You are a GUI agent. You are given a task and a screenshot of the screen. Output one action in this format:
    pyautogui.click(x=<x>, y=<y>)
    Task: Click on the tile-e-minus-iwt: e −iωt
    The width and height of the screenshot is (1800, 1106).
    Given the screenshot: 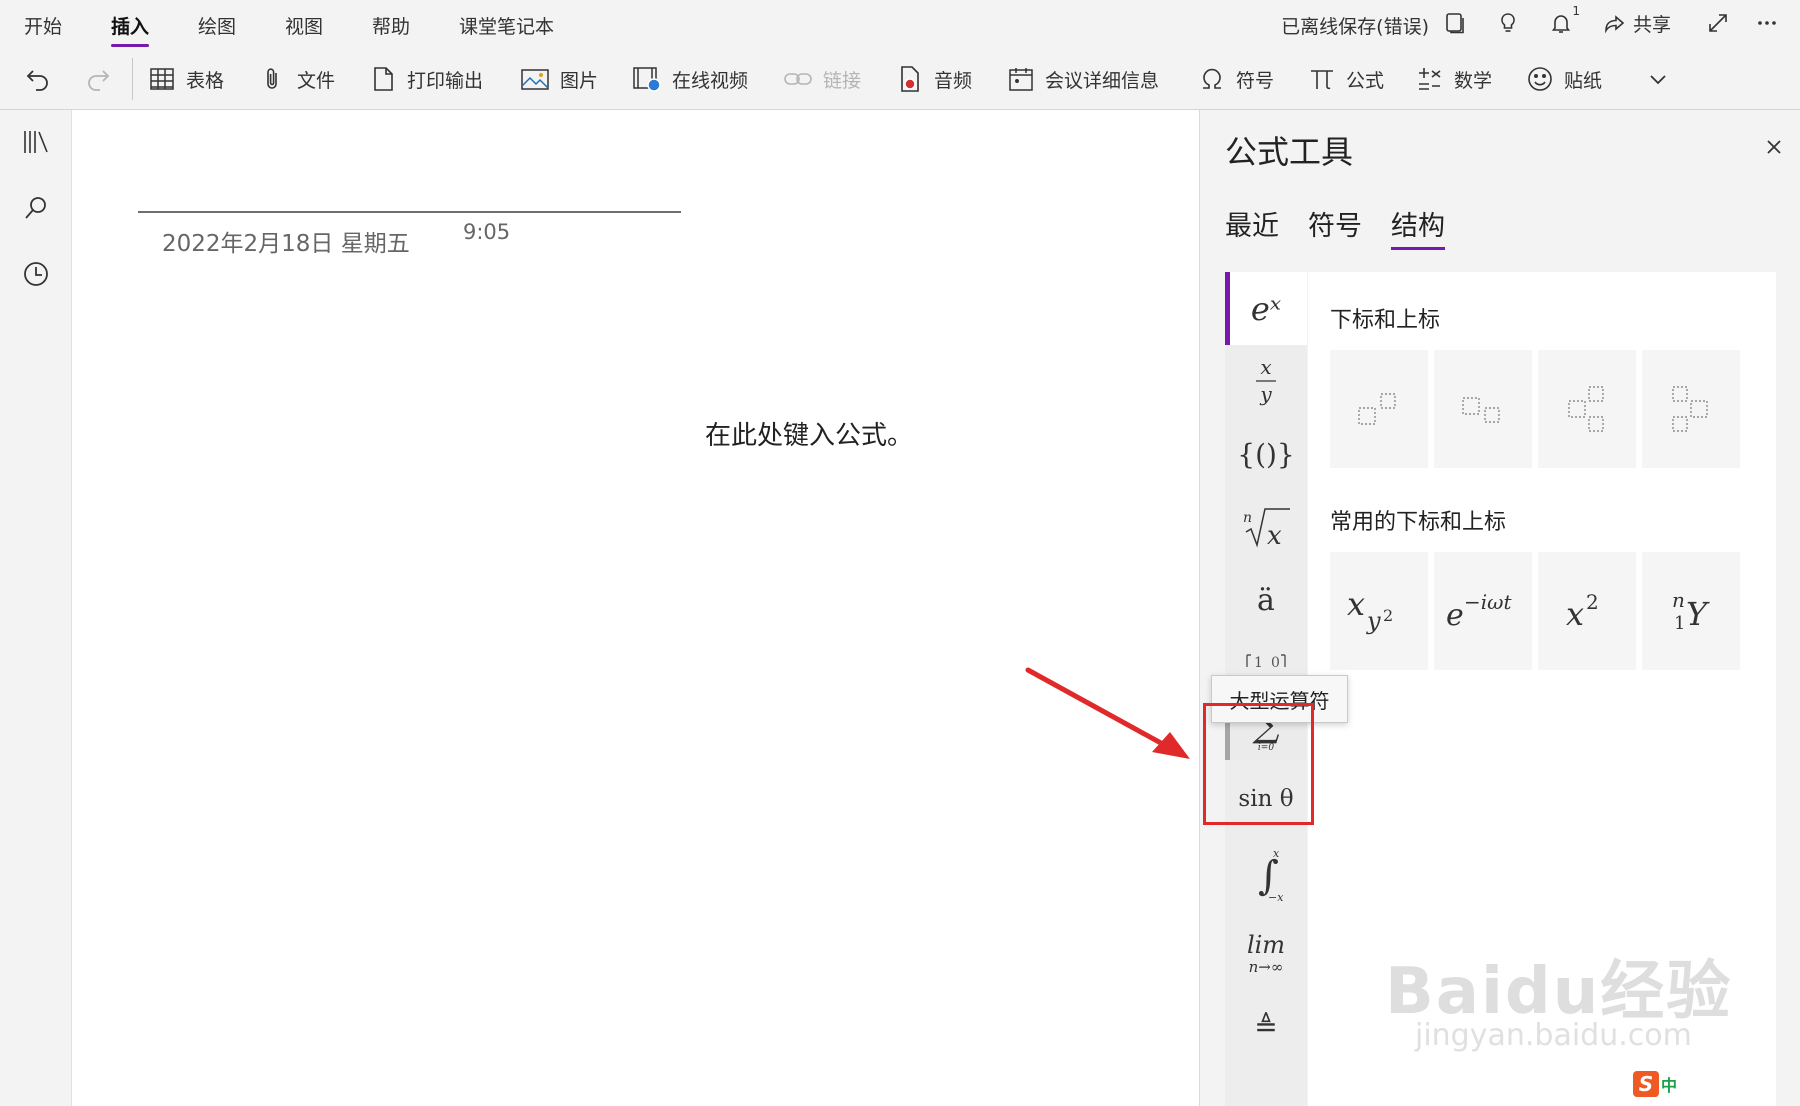 What is the action you would take?
    pyautogui.click(x=1483, y=611)
    